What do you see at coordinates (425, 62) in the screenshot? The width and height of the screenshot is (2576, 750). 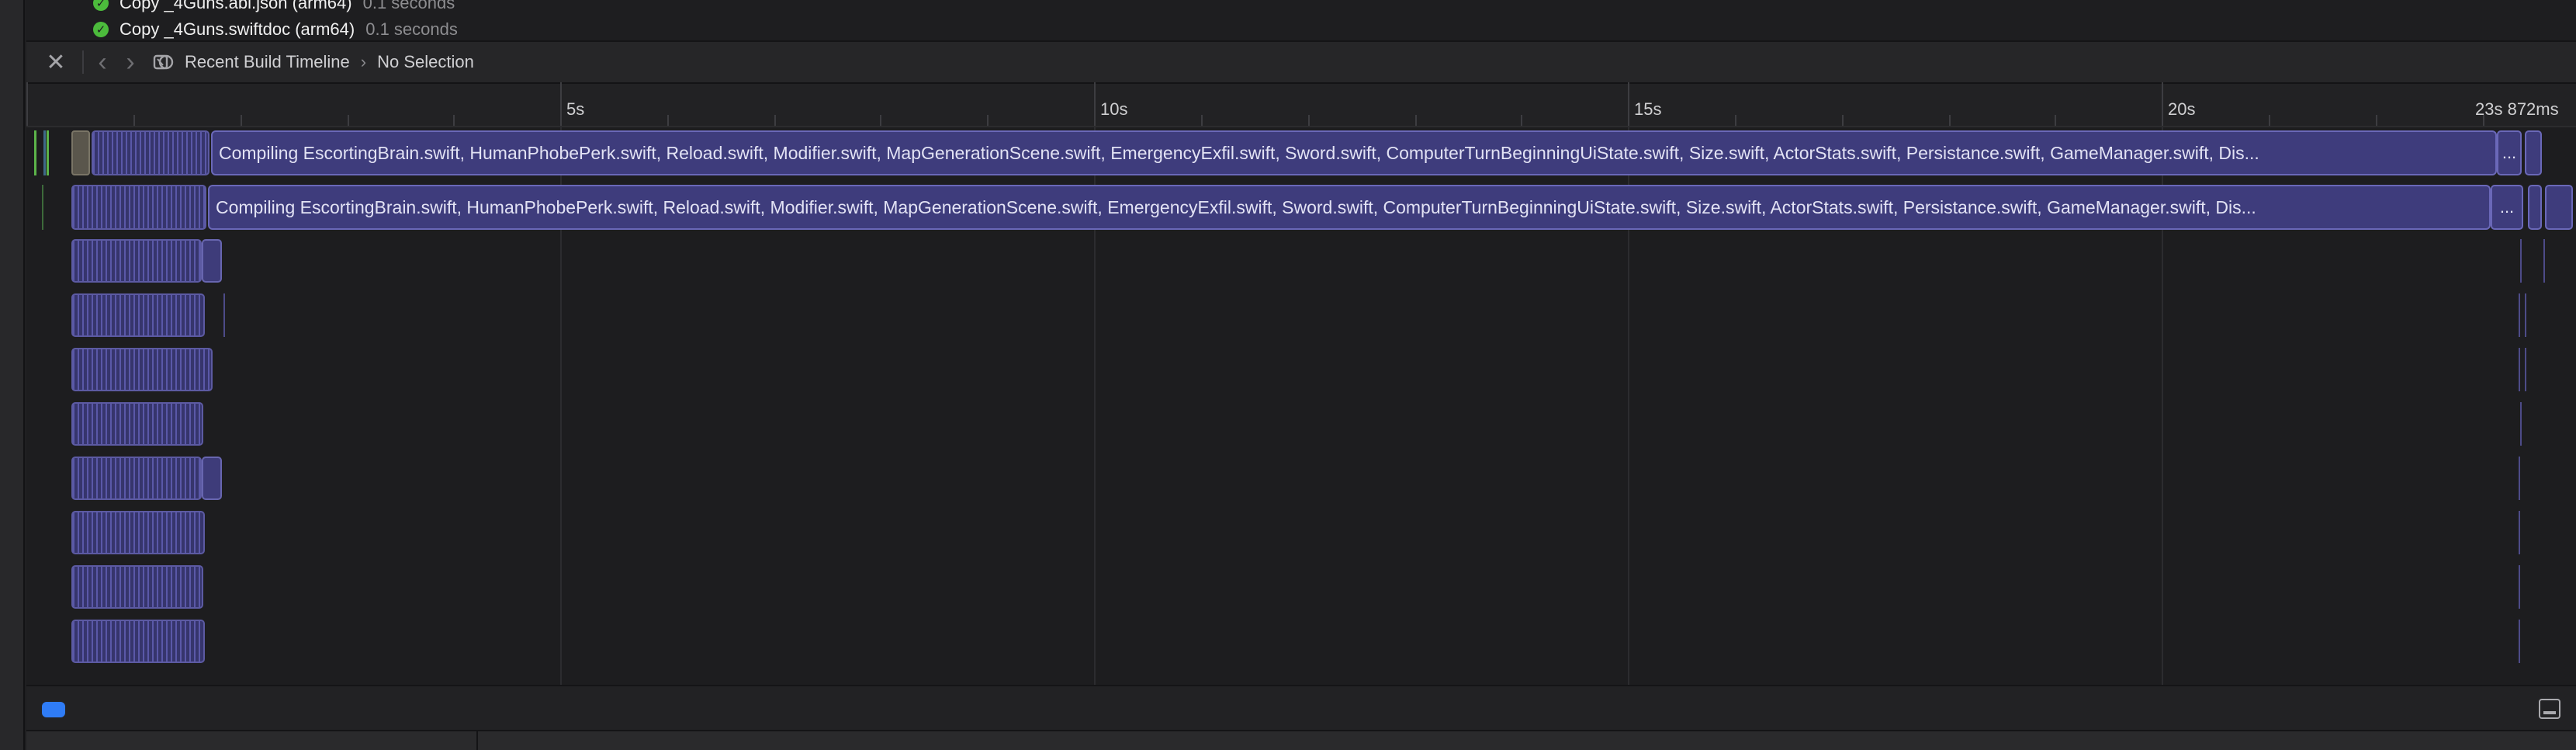 I see `breadcrumb-selection: No Selection` at bounding box center [425, 62].